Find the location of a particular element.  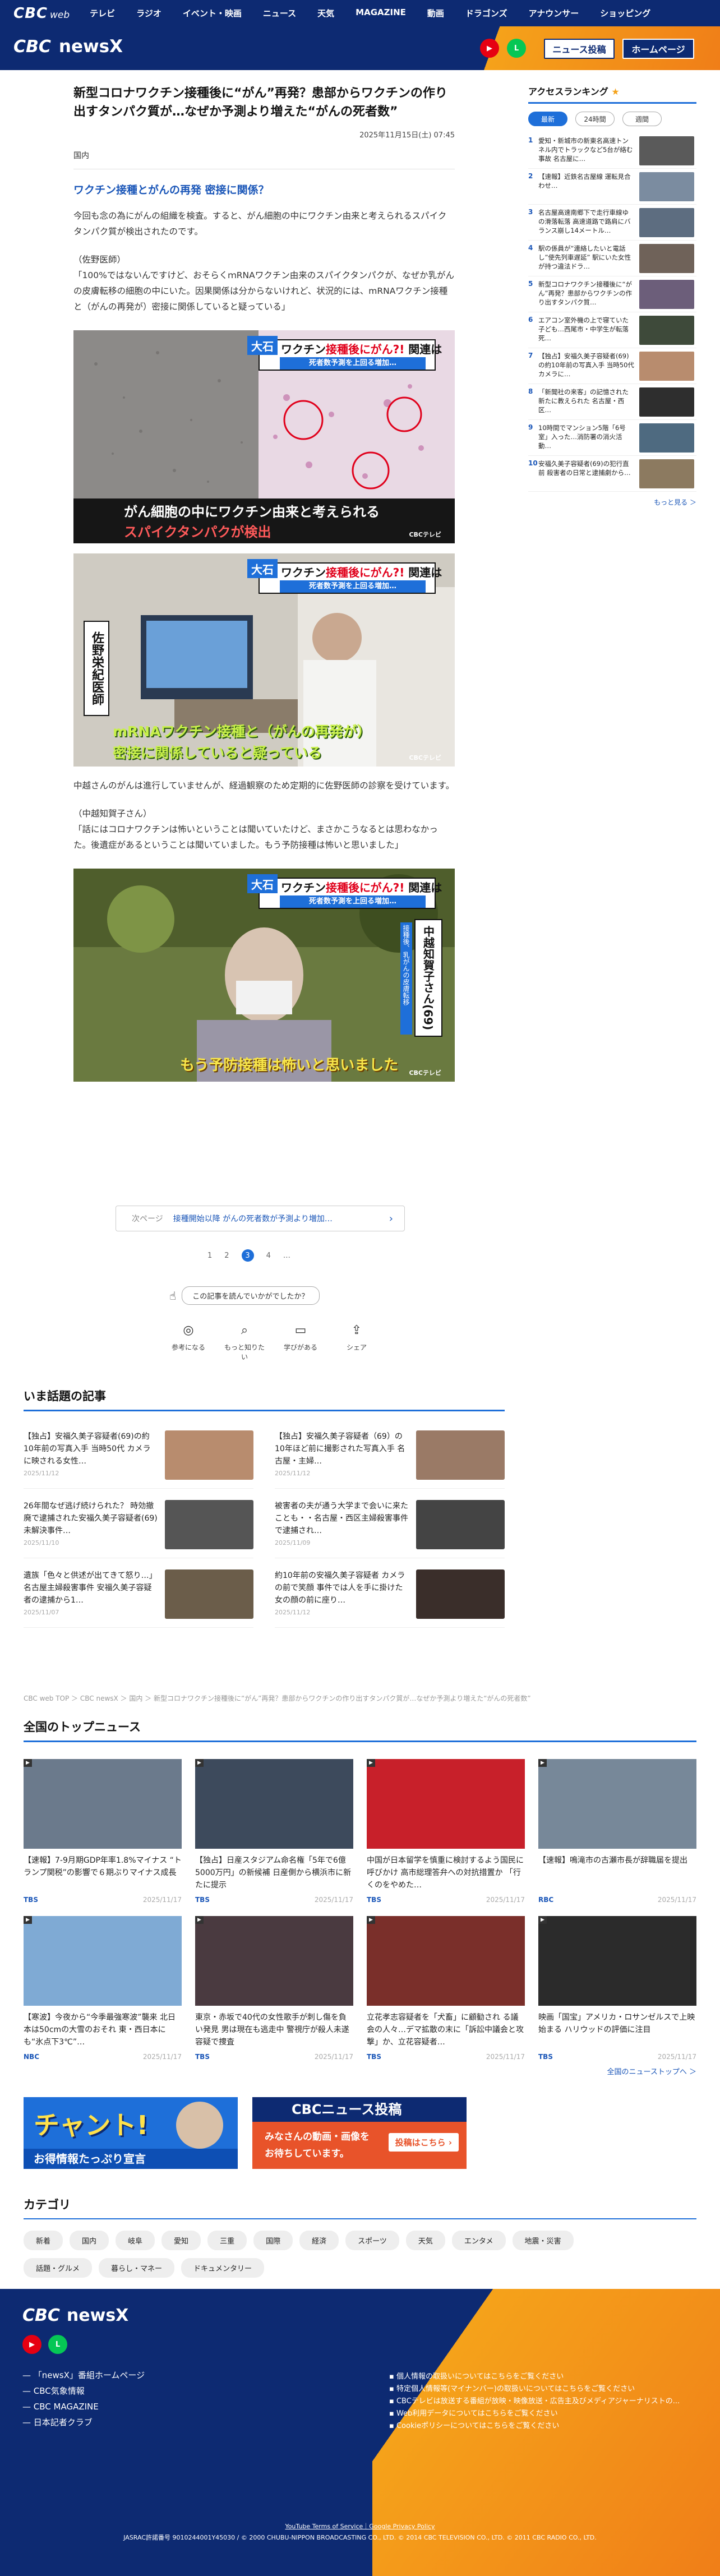

reaction-learn-more-button: ⌕ もっと知りたい is located at coordinates (244, 1342).